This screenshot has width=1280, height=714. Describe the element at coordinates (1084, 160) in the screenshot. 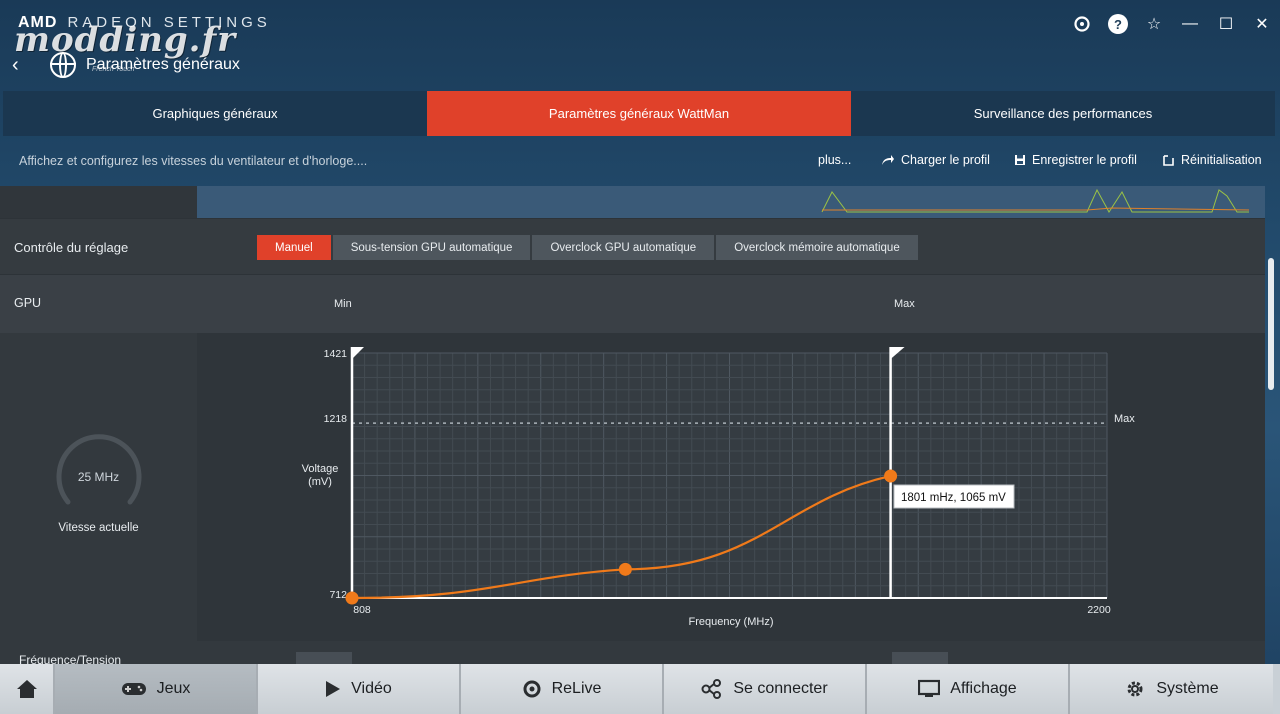

I see `save-profile-label: Enregistrer le profil` at that location.